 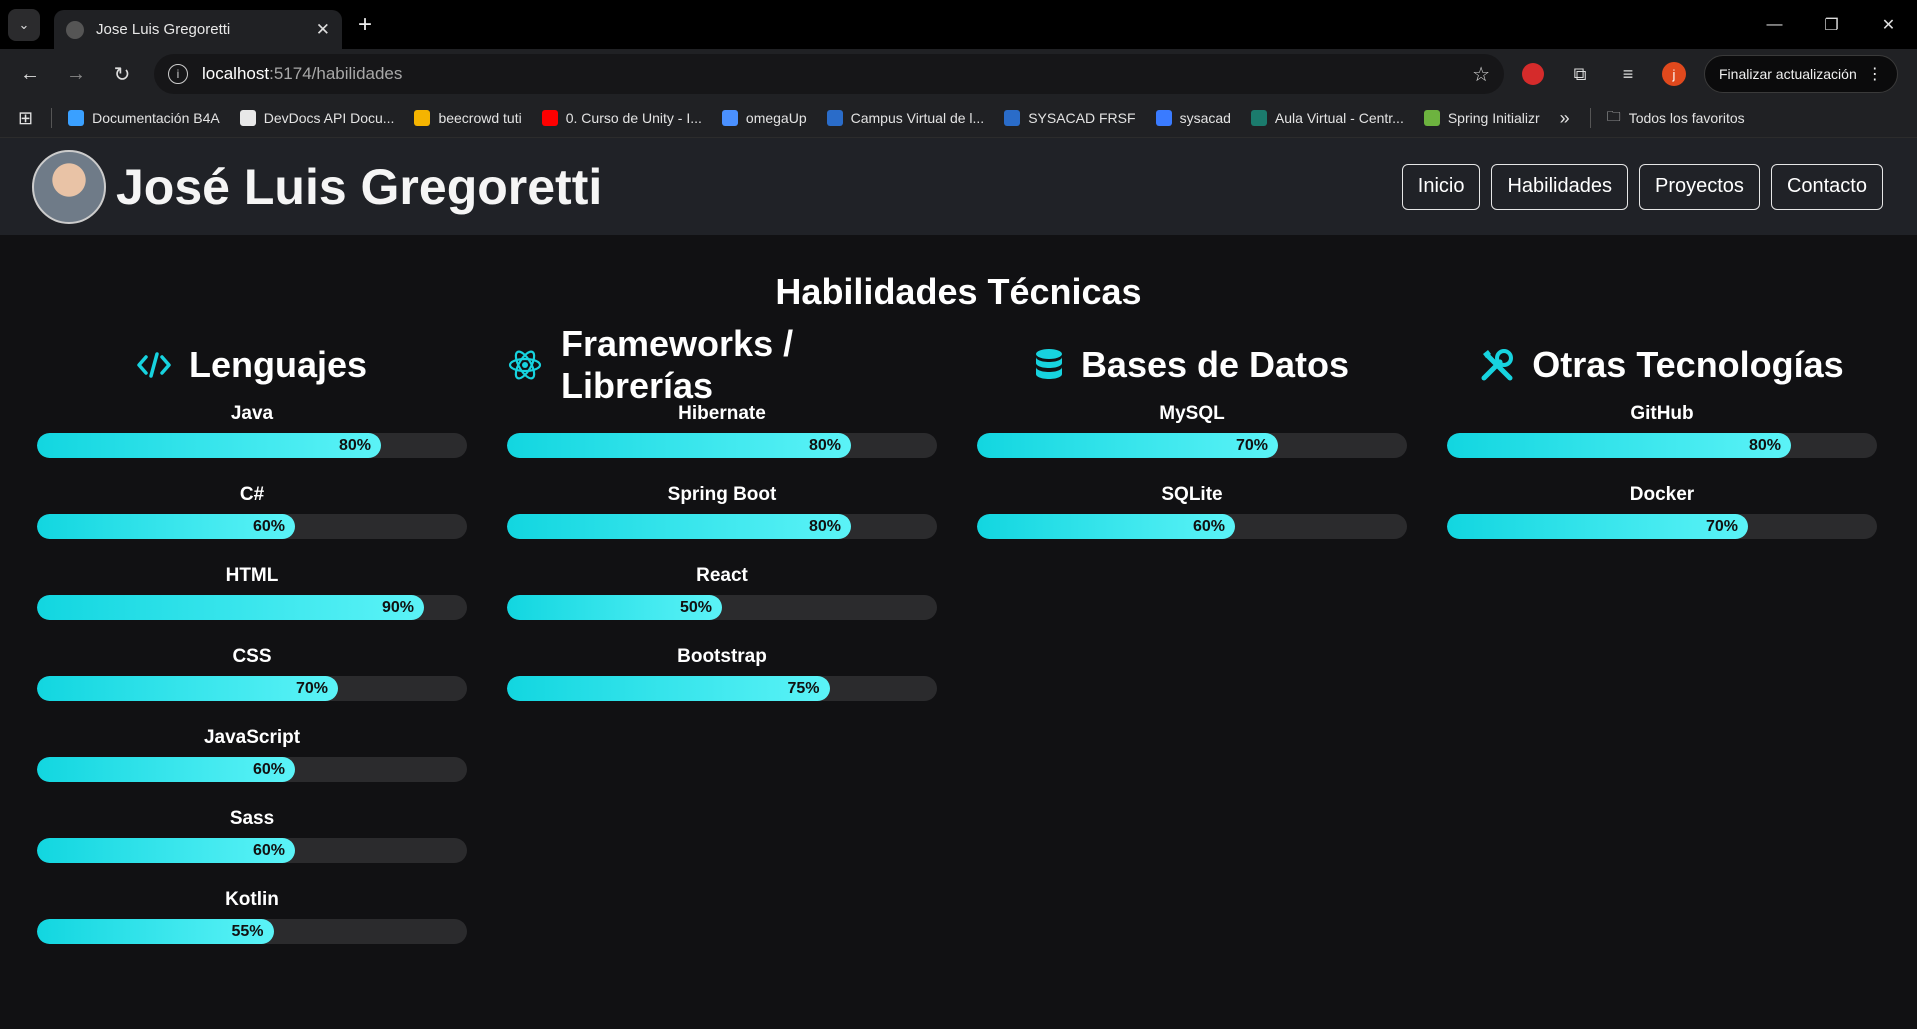 I want to click on bookmark-item: beecrowd tuti, so click(x=468, y=118).